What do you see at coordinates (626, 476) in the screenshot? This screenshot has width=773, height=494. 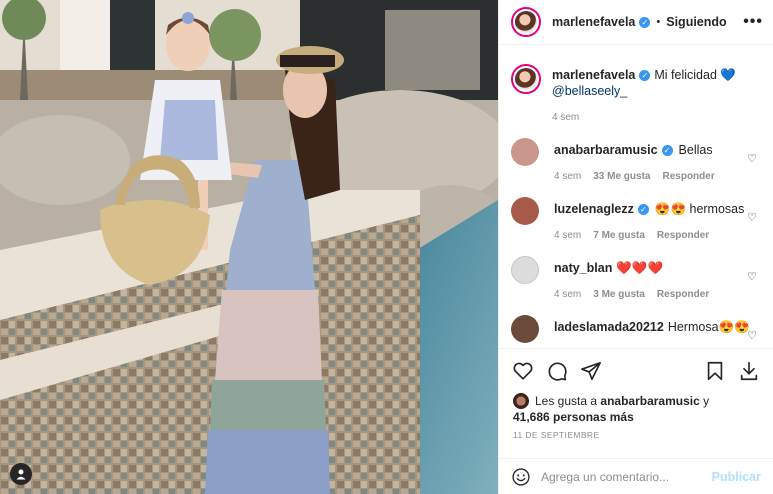 I see `comment-input` at bounding box center [626, 476].